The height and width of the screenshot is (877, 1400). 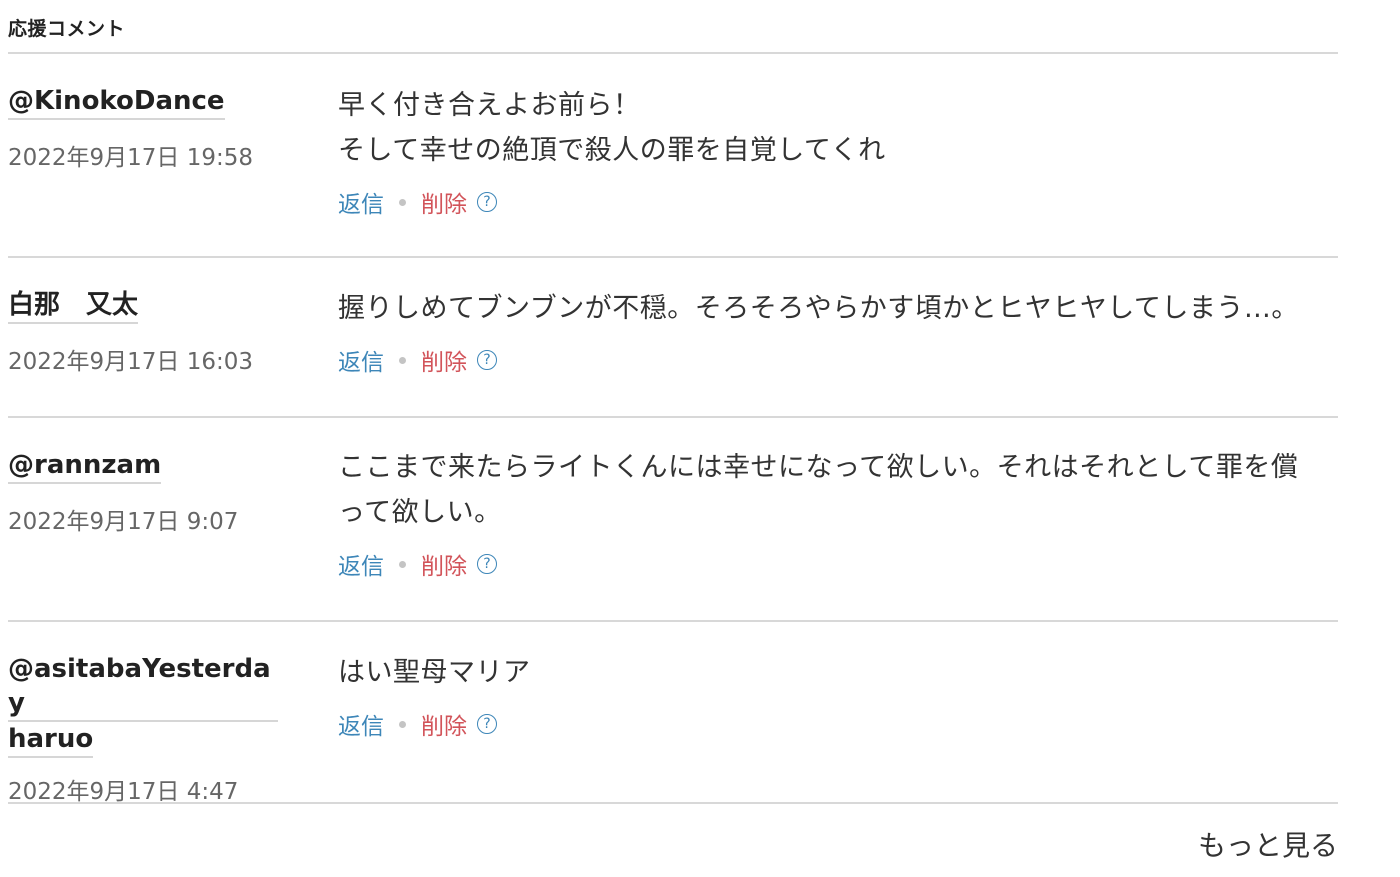 I want to click on load-more-link: もっと見る, so click(x=1268, y=844).